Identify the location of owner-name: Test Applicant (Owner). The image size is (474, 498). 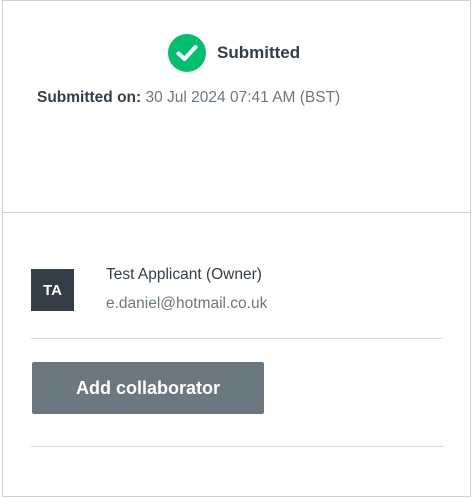
(184, 274).